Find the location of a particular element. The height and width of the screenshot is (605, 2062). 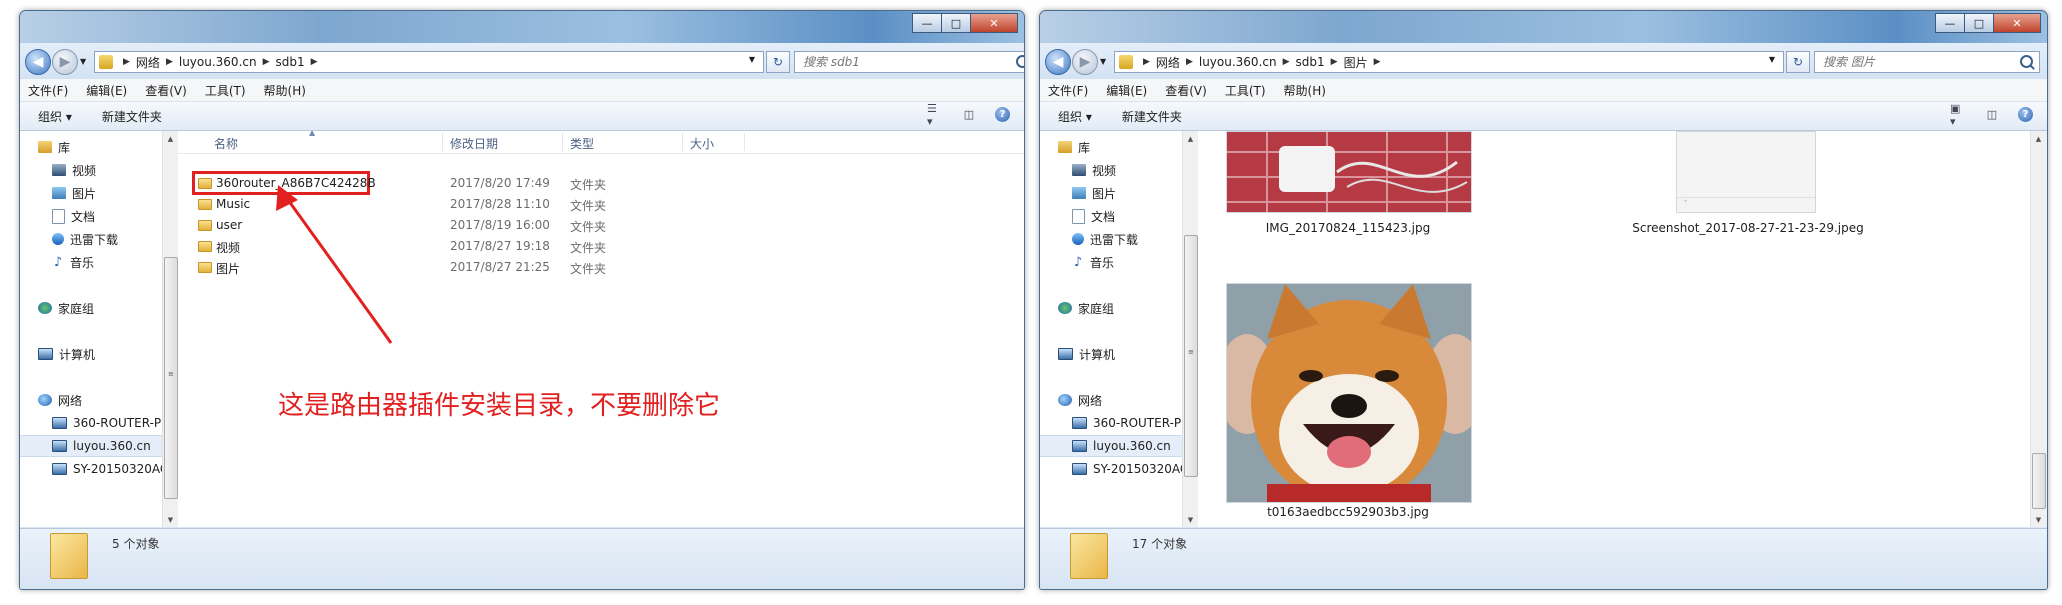

status-bar: 17 个对象 is located at coordinates (1543, 558).